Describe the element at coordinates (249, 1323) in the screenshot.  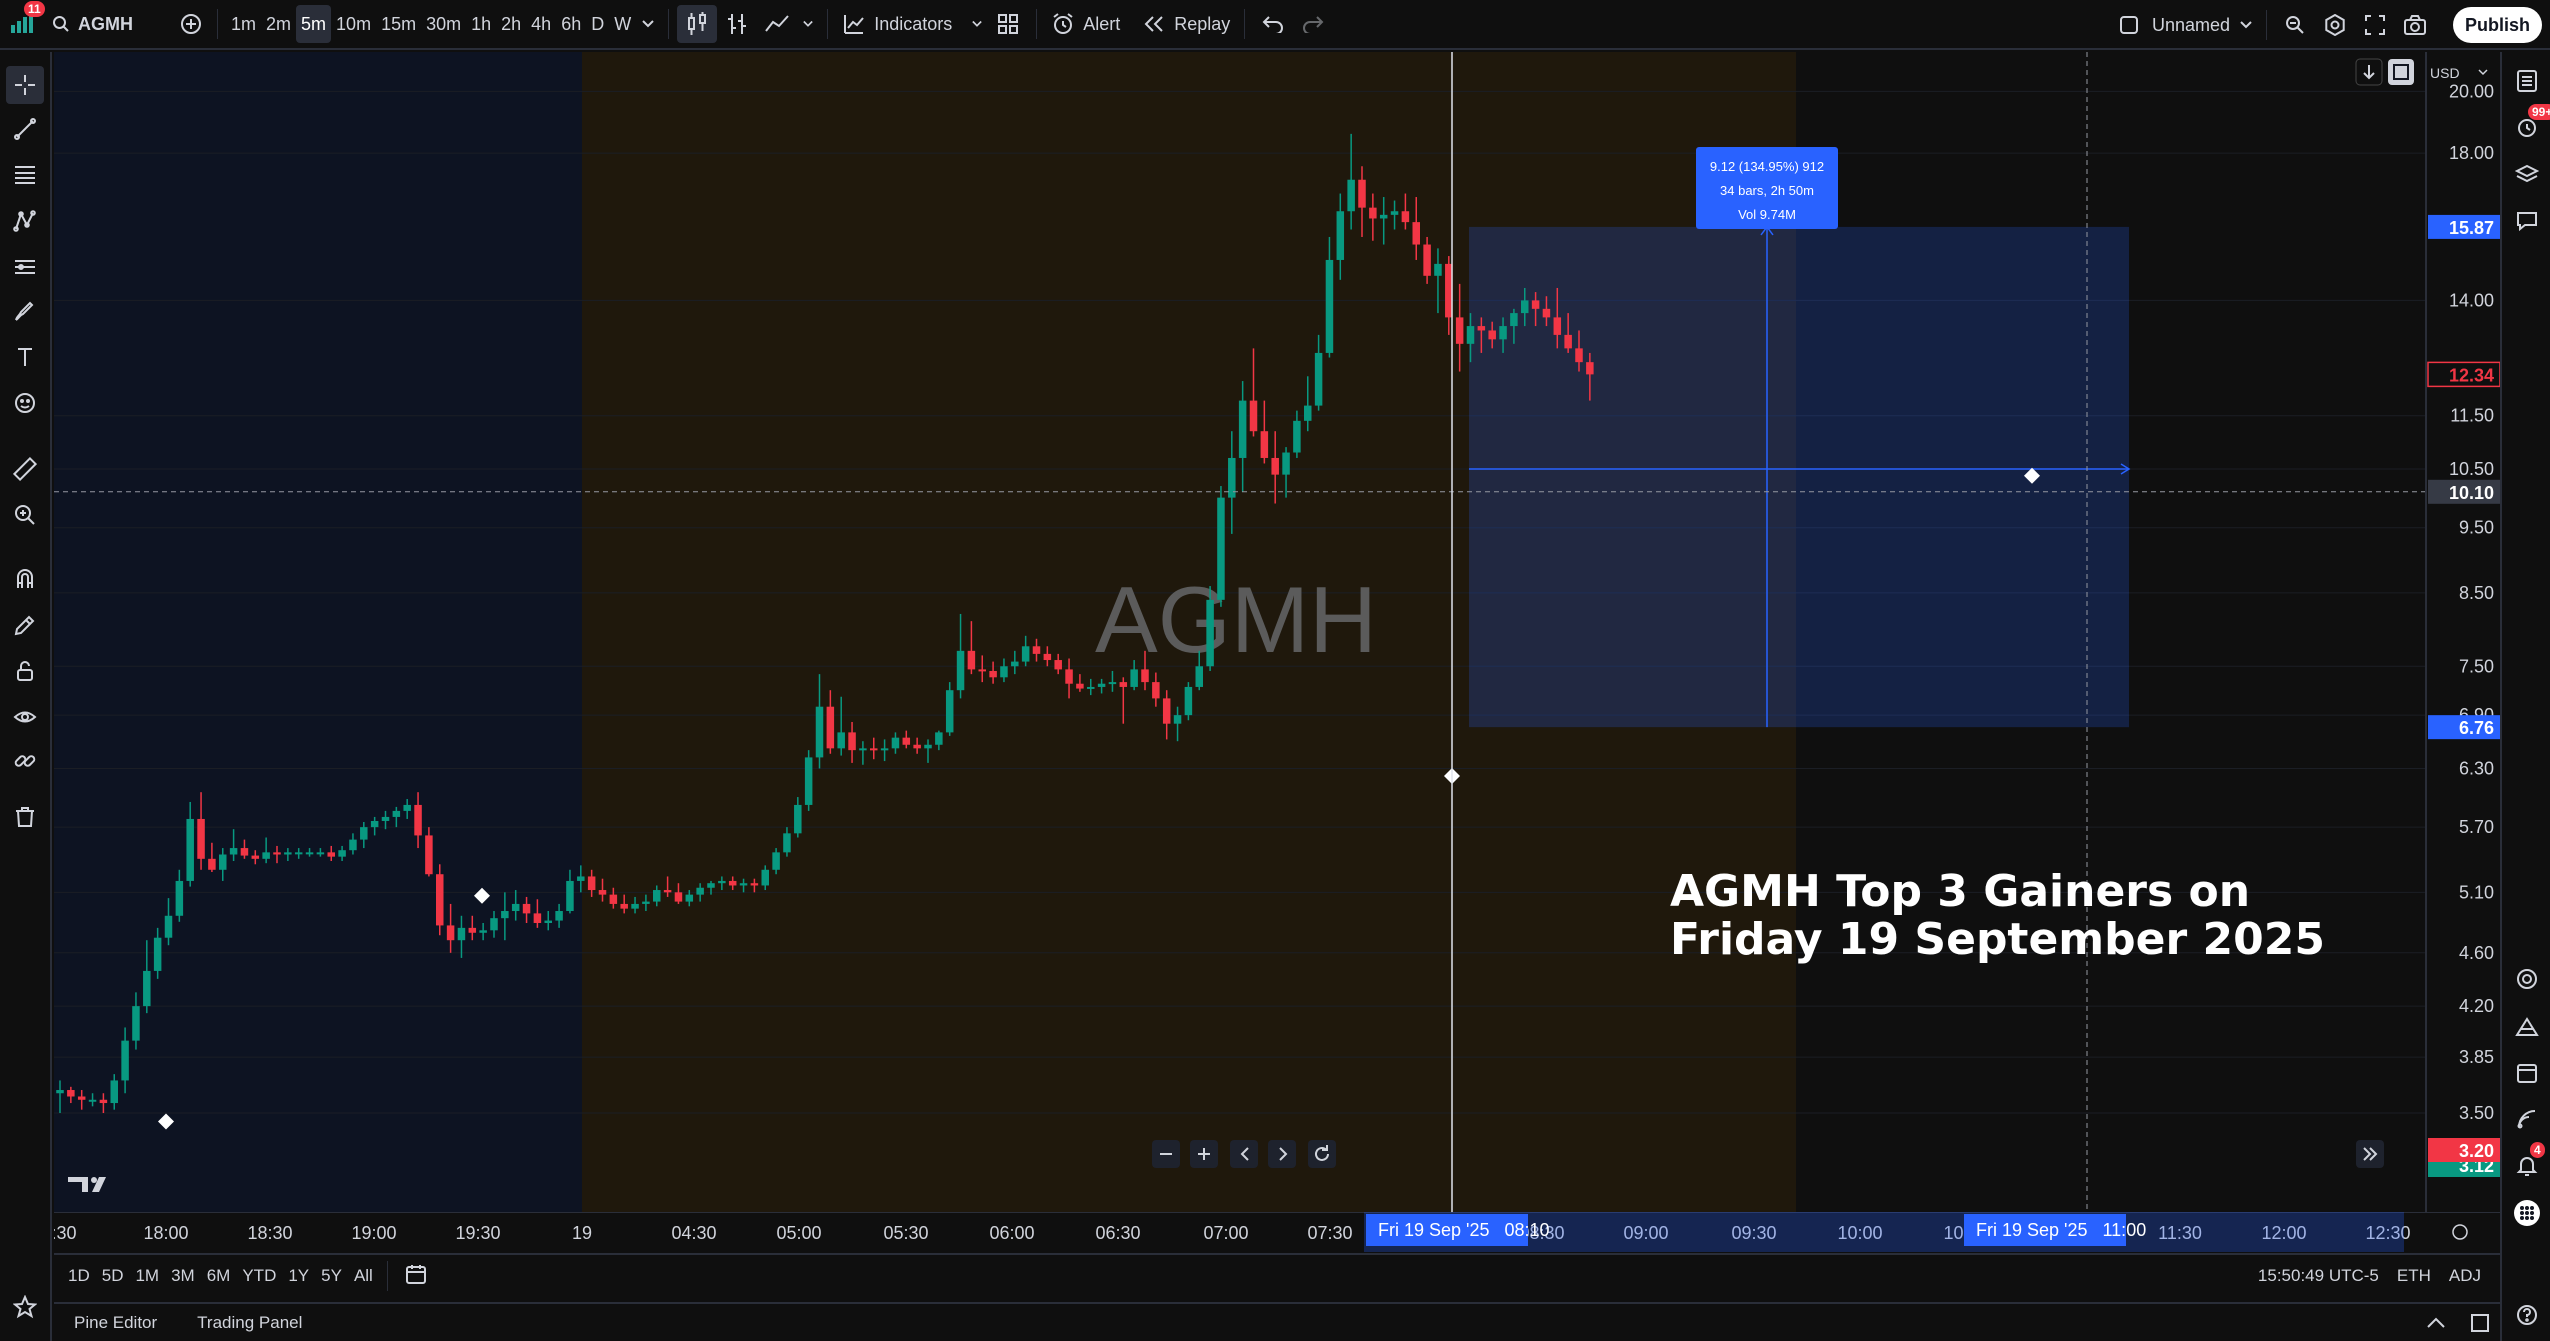
I see `tab-trading-panel: Trading Panel` at that location.